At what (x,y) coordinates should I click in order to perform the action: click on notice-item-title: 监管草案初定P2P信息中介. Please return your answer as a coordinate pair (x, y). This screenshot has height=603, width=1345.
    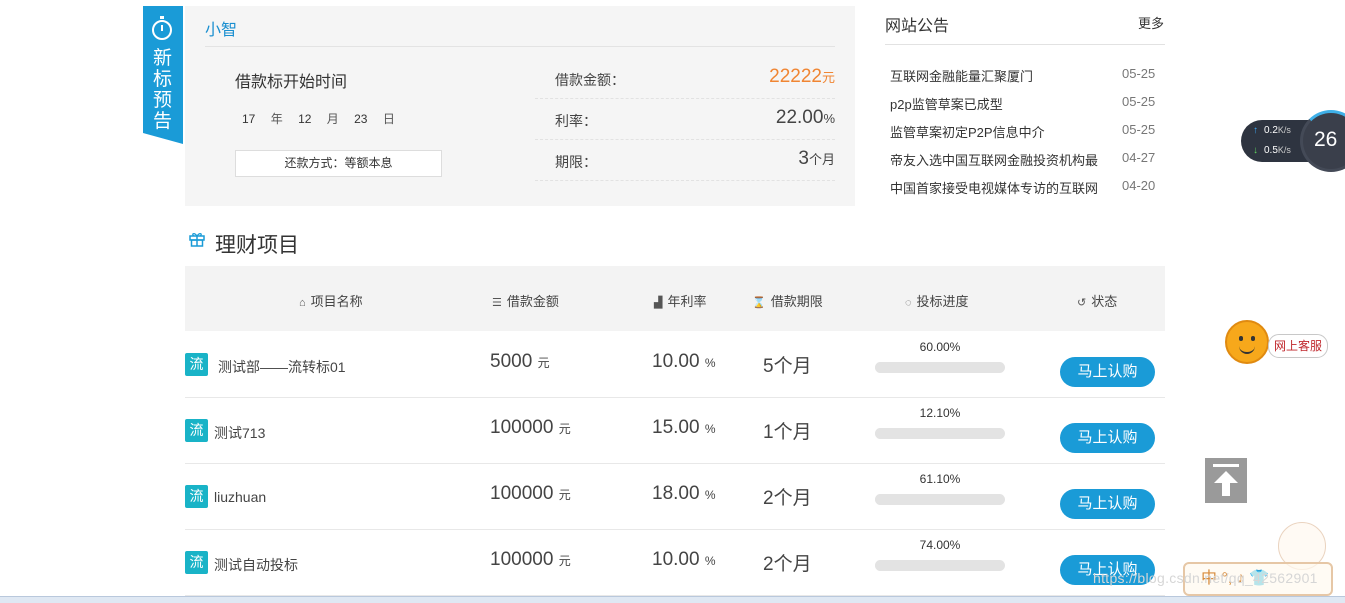
    Looking at the image, I should click on (1004, 131).